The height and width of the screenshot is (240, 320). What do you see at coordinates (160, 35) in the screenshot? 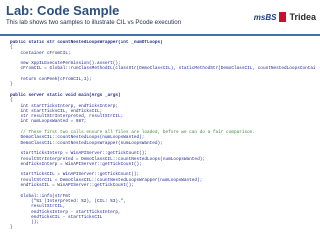
I see `header-divider` at bounding box center [160, 35].